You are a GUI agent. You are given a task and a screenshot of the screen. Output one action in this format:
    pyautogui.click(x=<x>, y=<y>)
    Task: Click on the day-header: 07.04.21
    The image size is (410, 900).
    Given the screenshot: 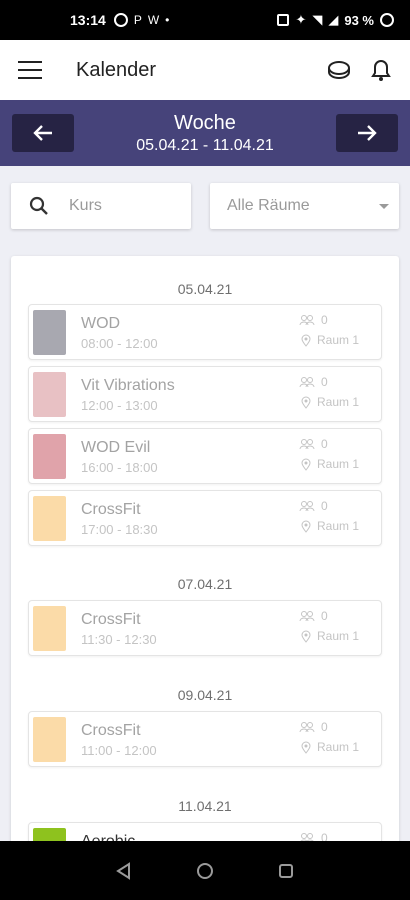 What is the action you would take?
    pyautogui.click(x=205, y=584)
    